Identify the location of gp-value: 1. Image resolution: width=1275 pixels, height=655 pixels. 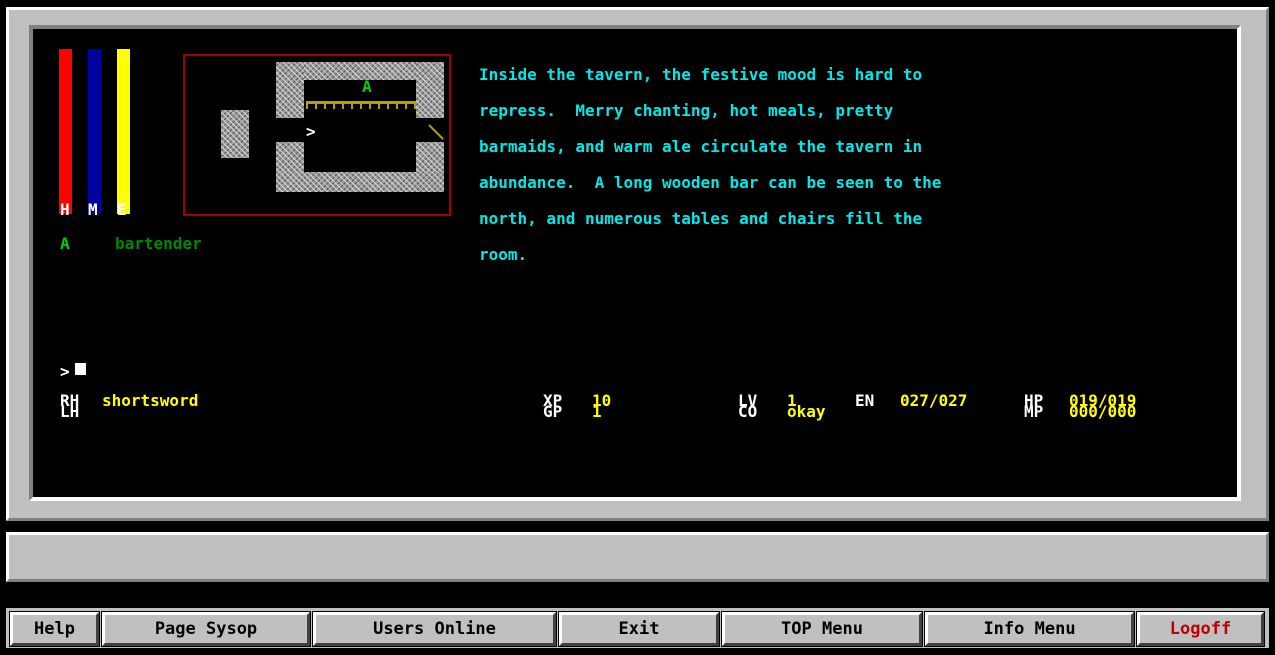
(597, 411).